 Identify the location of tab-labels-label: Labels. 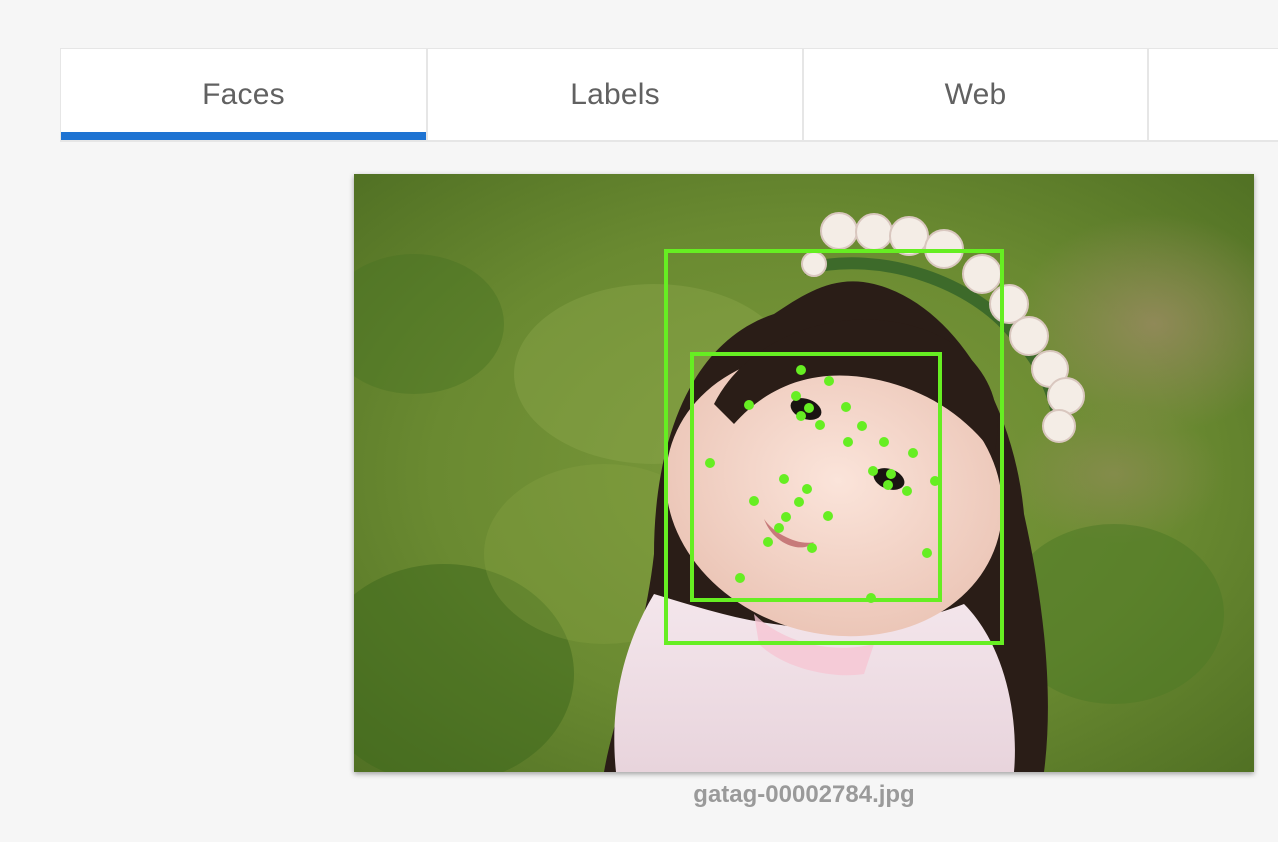
(615, 94).